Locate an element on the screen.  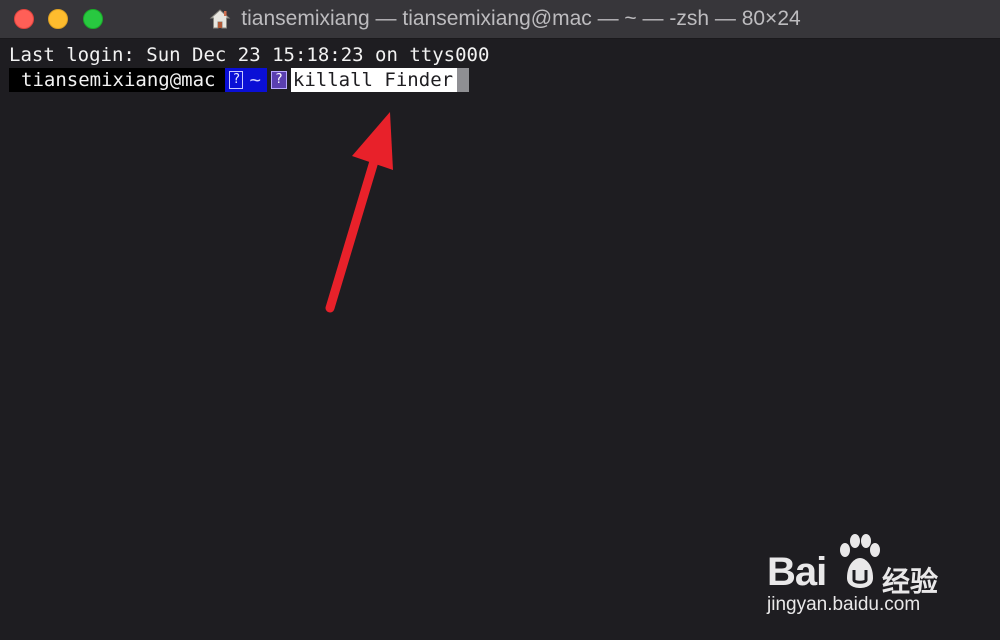
baidu-watermark: Bai 经验 jingyan.baidu.com is located at coordinates (857, 576).